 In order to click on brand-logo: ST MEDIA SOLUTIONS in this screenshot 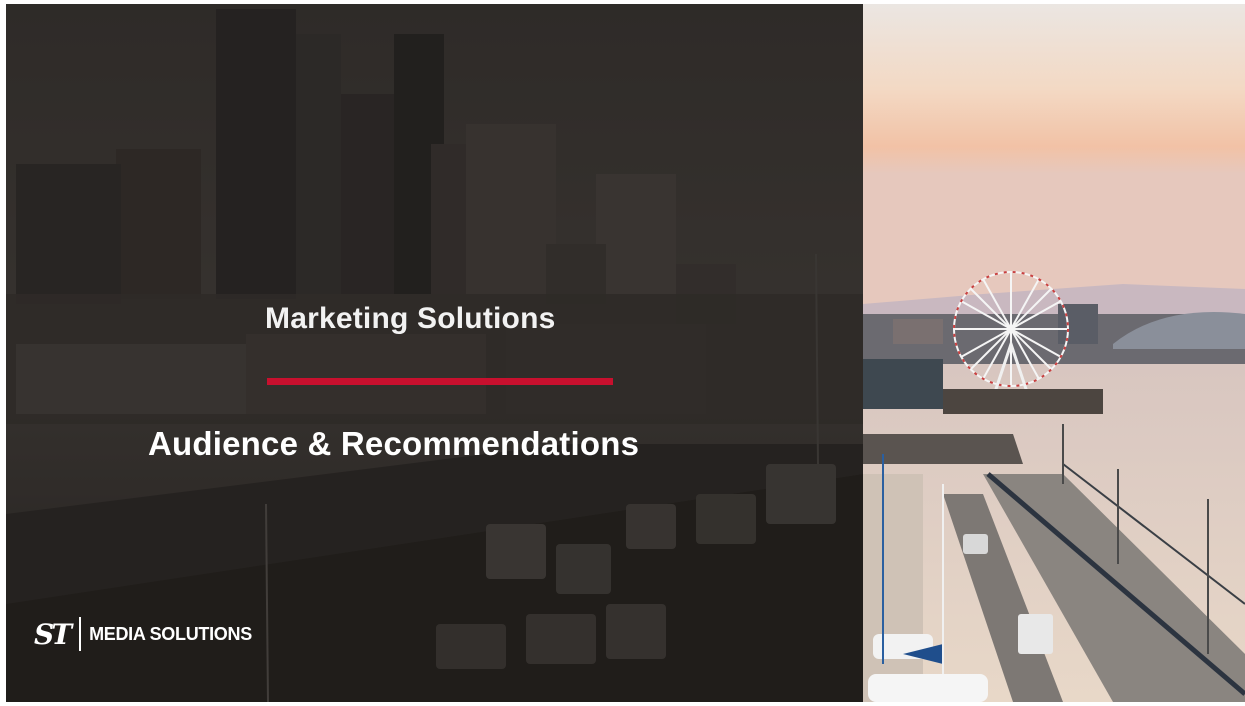, I will do `click(143, 634)`.